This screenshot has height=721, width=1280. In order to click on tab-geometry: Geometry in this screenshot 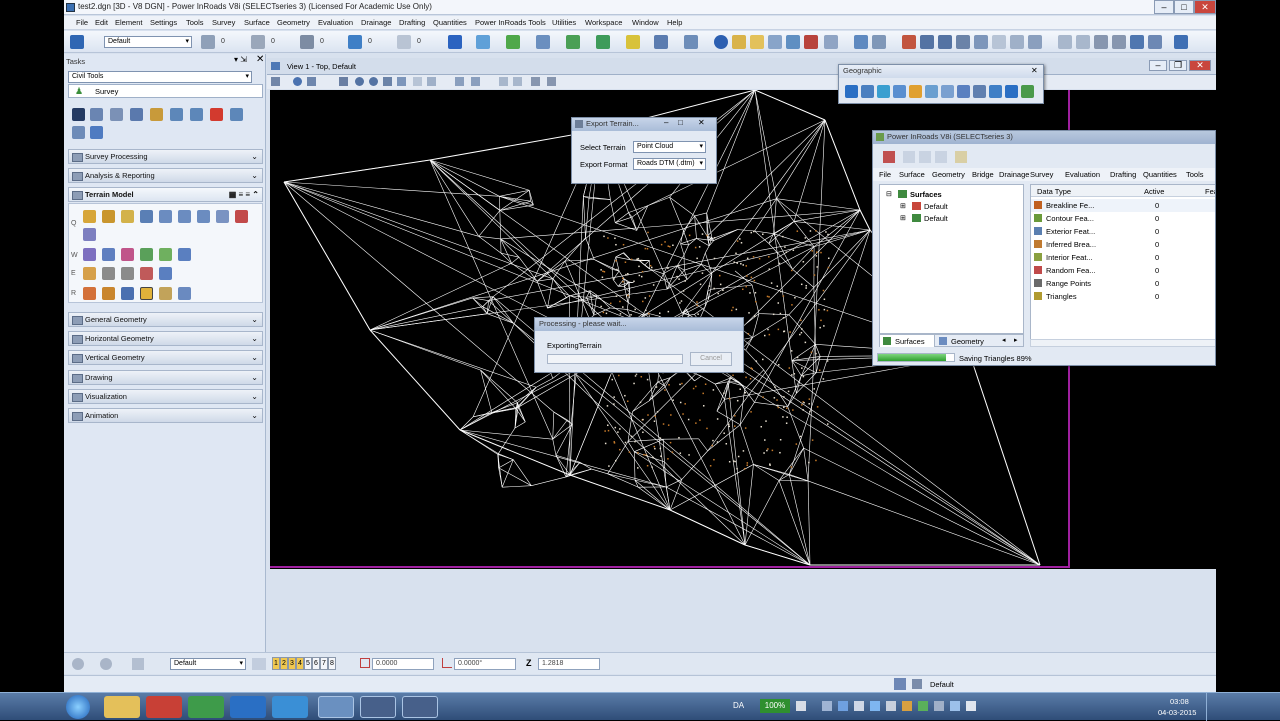, I will do `click(966, 341)`.